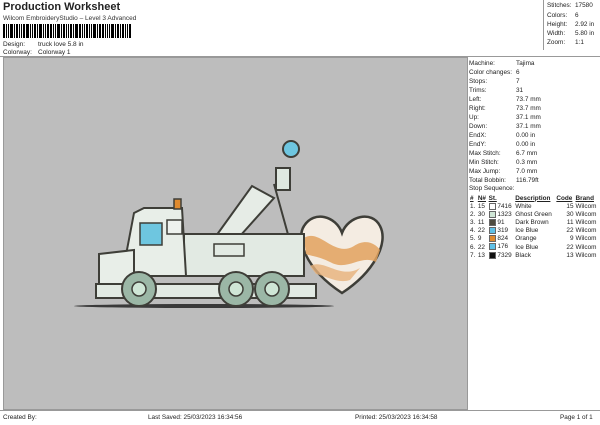 The height and width of the screenshot is (425, 600). What do you see at coordinates (534, 64) in the screenshot?
I see `machine-info-row: Machine: Tajima` at bounding box center [534, 64].